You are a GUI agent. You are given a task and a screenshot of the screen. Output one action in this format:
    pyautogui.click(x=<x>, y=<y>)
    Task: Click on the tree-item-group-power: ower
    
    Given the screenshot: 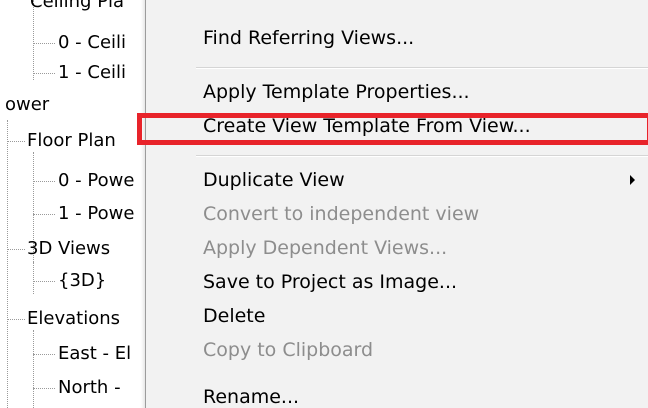 What is the action you would take?
    pyautogui.click(x=75, y=105)
    